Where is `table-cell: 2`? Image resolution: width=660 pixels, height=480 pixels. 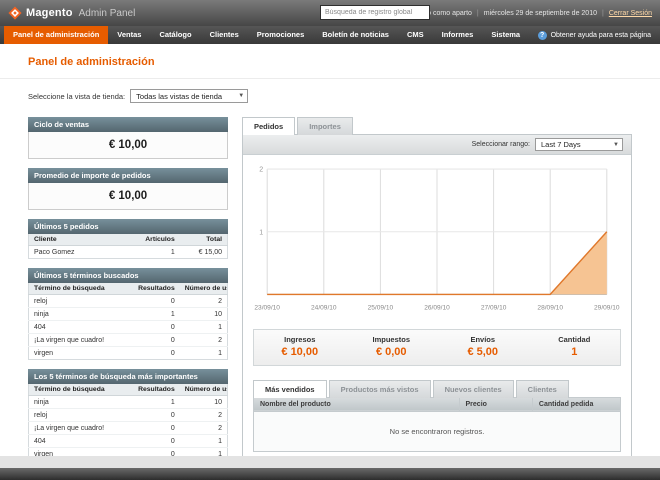
table-cell: 2 is located at coordinates (203, 415).